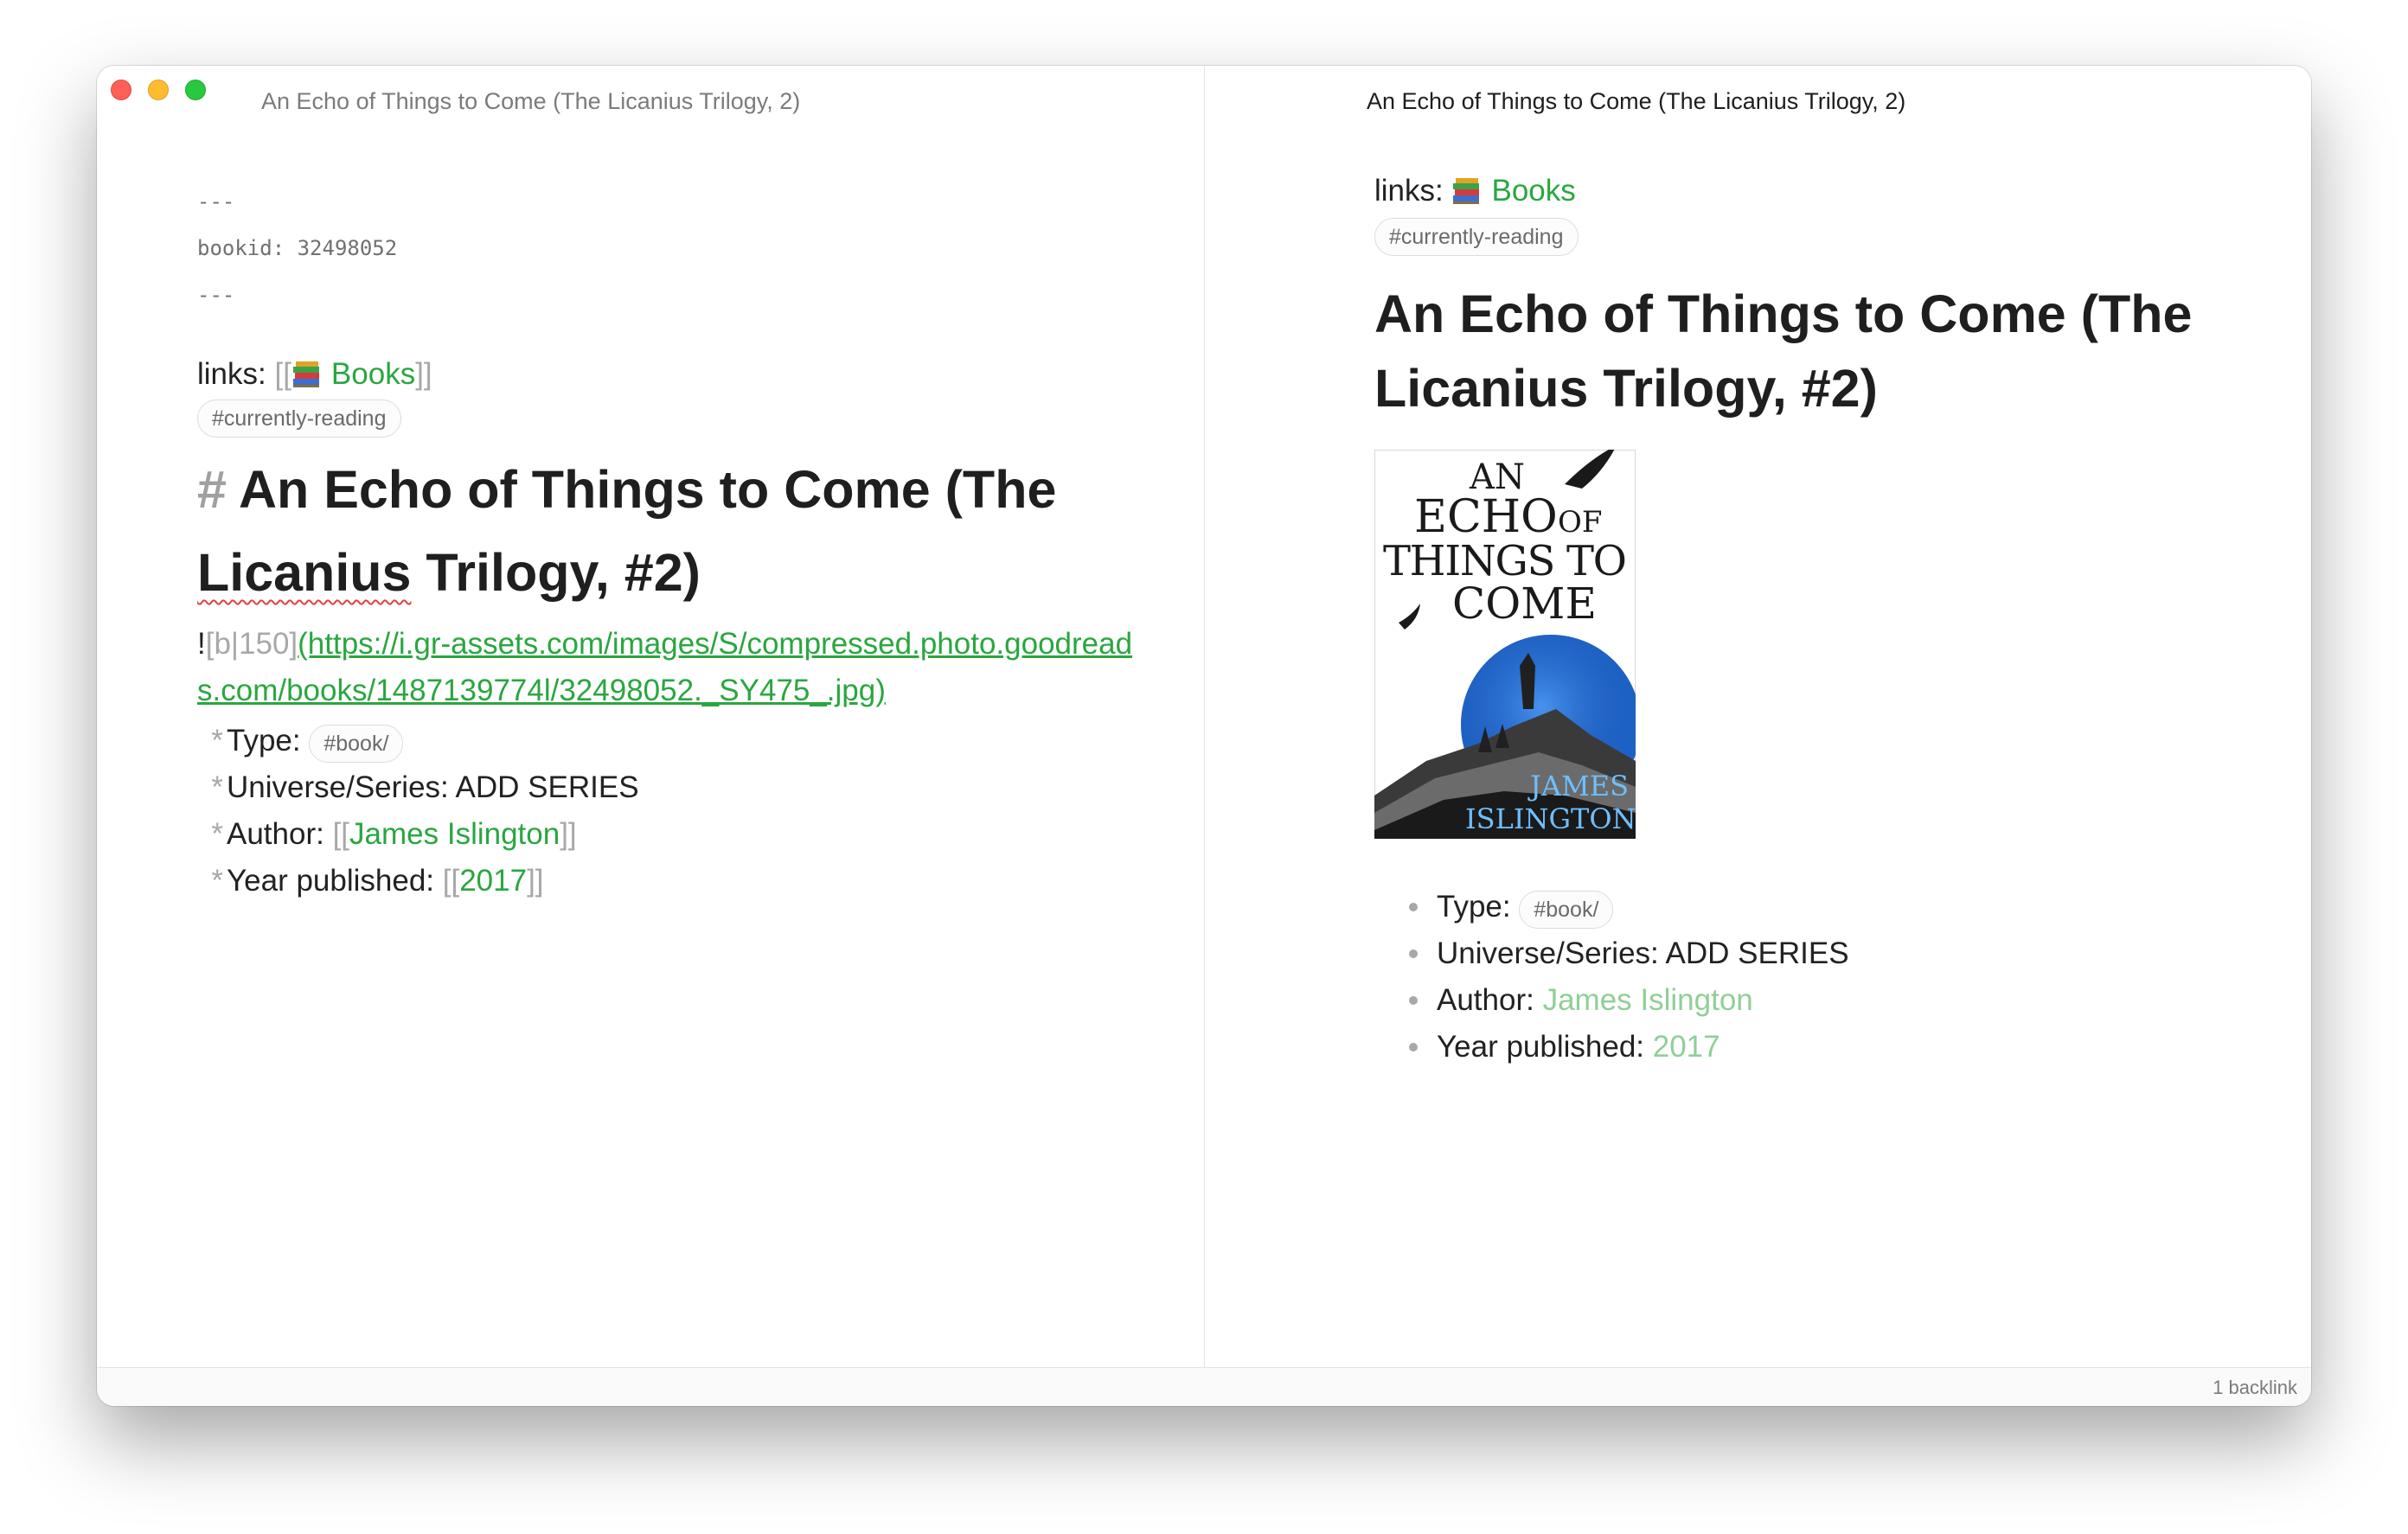  What do you see at coordinates (236, 374) in the screenshot?
I see `links-prefix: links:` at bounding box center [236, 374].